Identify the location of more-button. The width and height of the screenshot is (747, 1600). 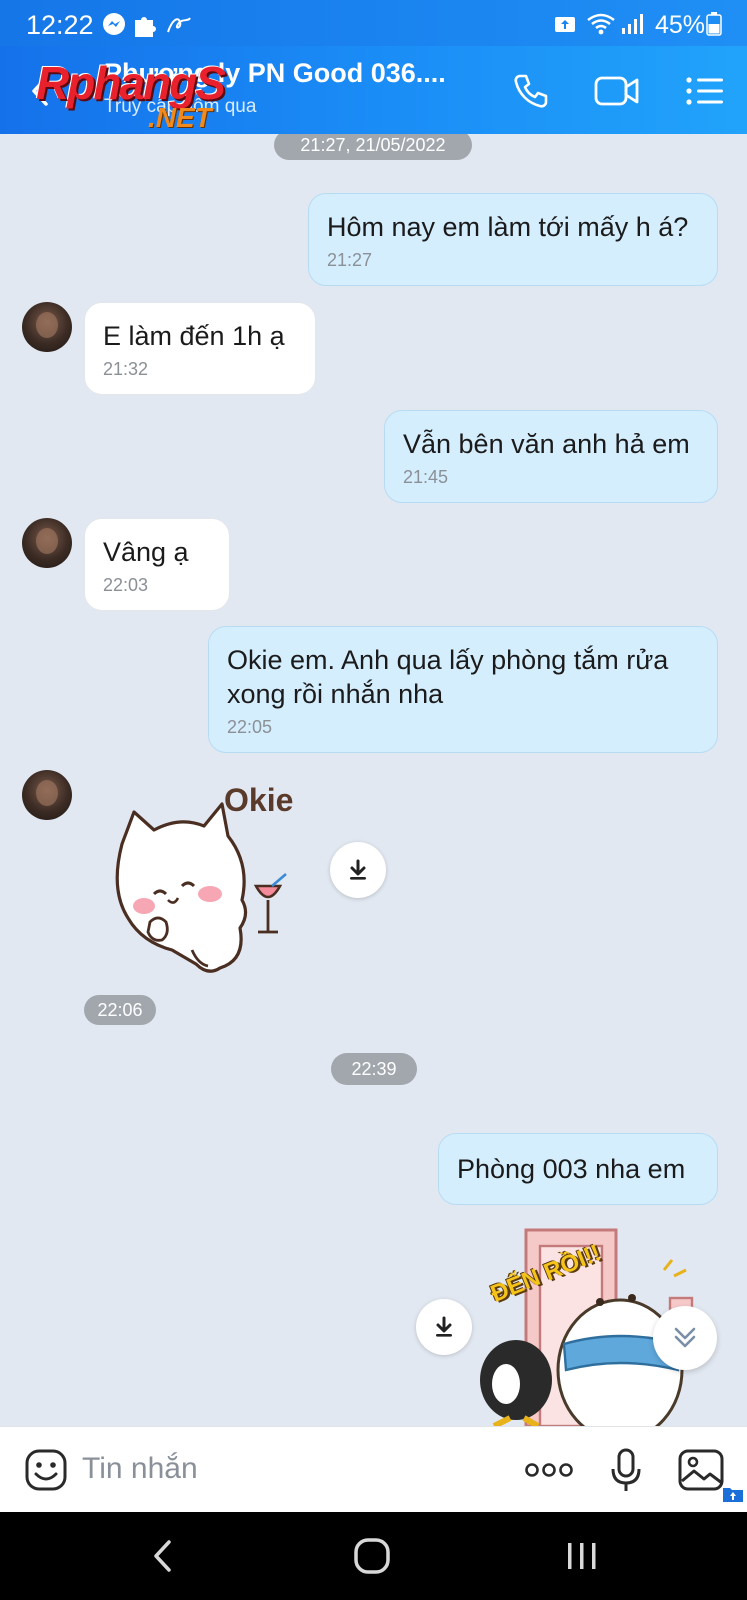
(549, 1470).